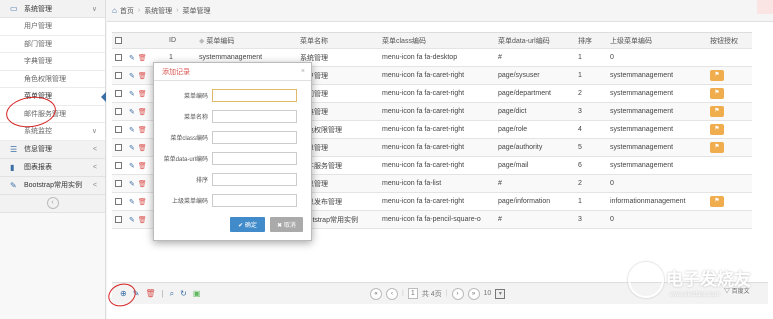  What do you see at coordinates (52, 149) in the screenshot?
I see `sidebar-group-information: ☰ 信息管理 <` at bounding box center [52, 149].